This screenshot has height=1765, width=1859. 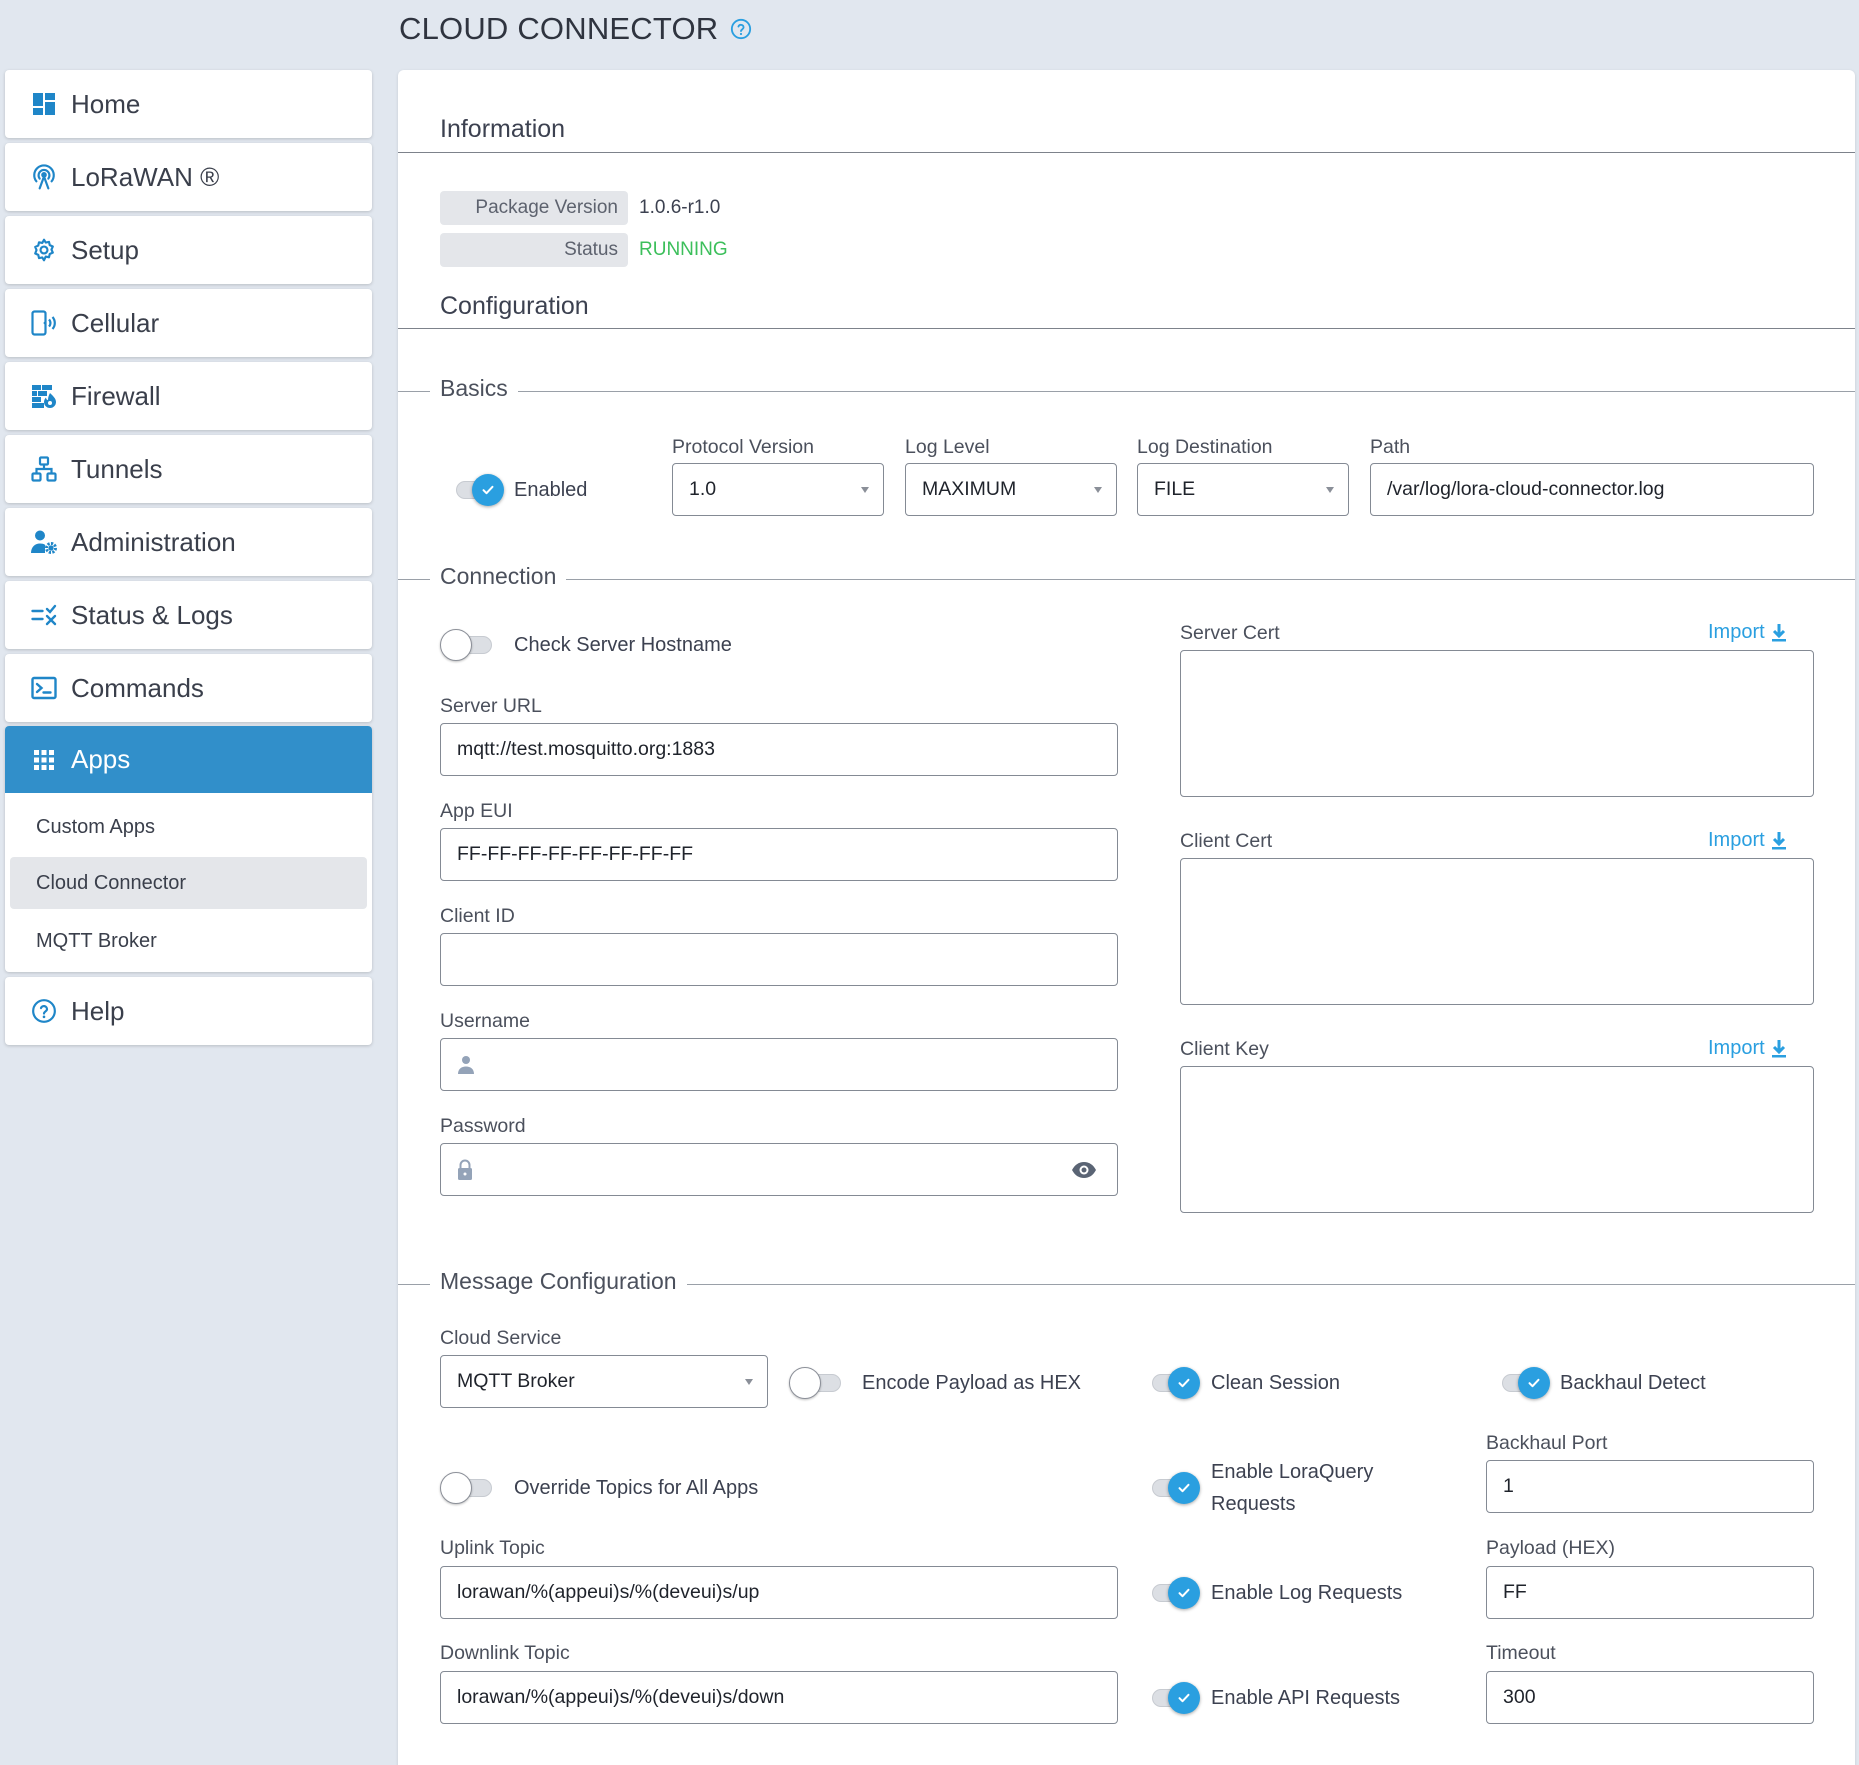 I want to click on clean-session-label: Clean Session, so click(x=1275, y=1383).